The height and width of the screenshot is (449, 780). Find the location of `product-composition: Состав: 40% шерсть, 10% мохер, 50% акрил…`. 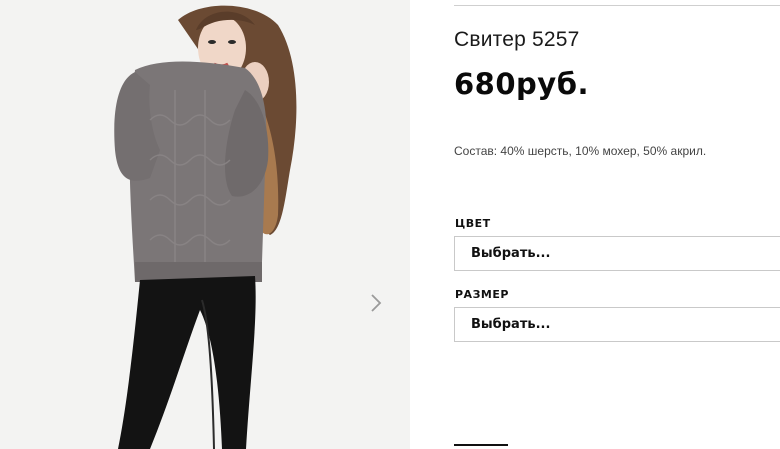

product-composition: Состав: 40% шерсть, 10% мохер, 50% акрил… is located at coordinates (580, 151).